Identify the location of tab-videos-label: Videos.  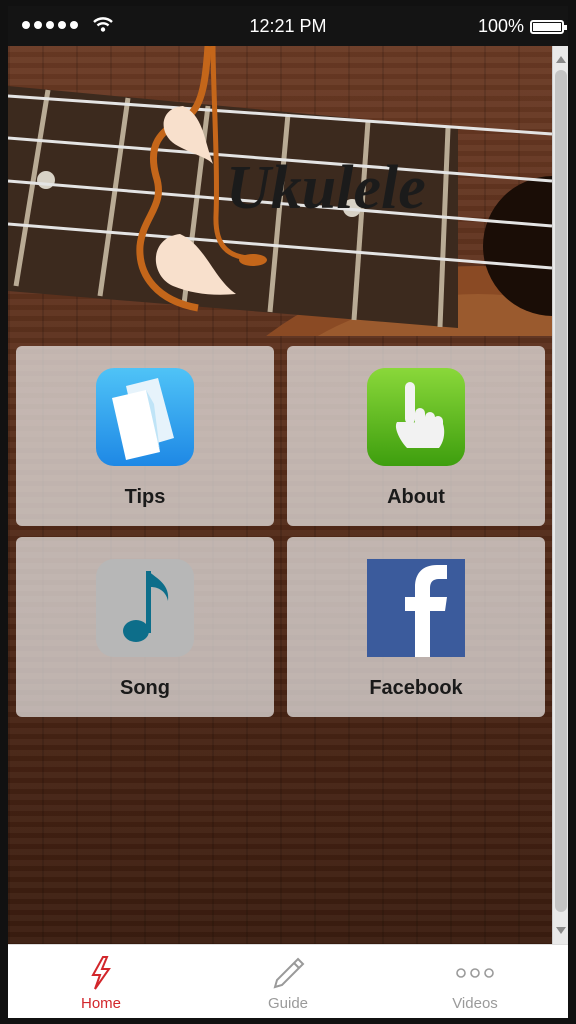
(475, 1003).